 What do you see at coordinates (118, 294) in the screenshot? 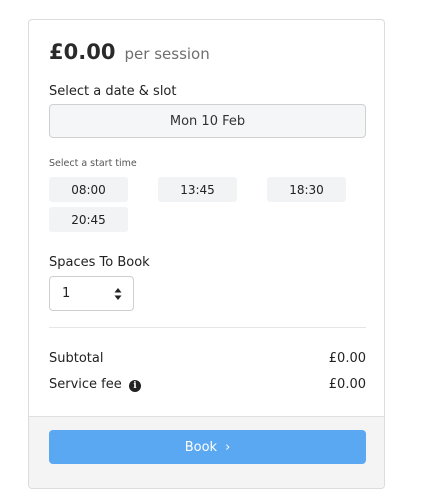
I see `up-down-arrows-icon` at bounding box center [118, 294].